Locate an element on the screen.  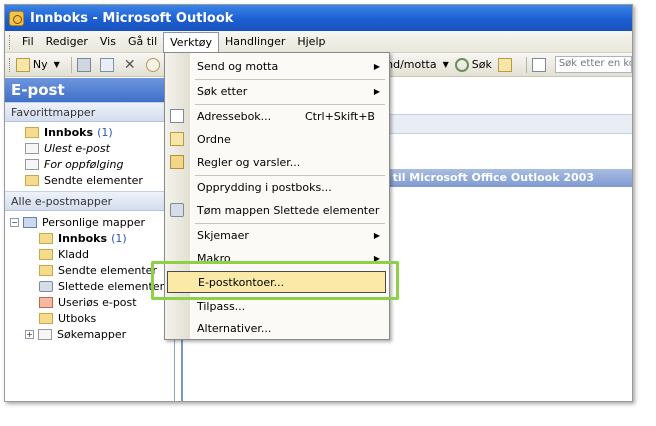
folder-sent: Sendte elementer is located at coordinates (89, 270).